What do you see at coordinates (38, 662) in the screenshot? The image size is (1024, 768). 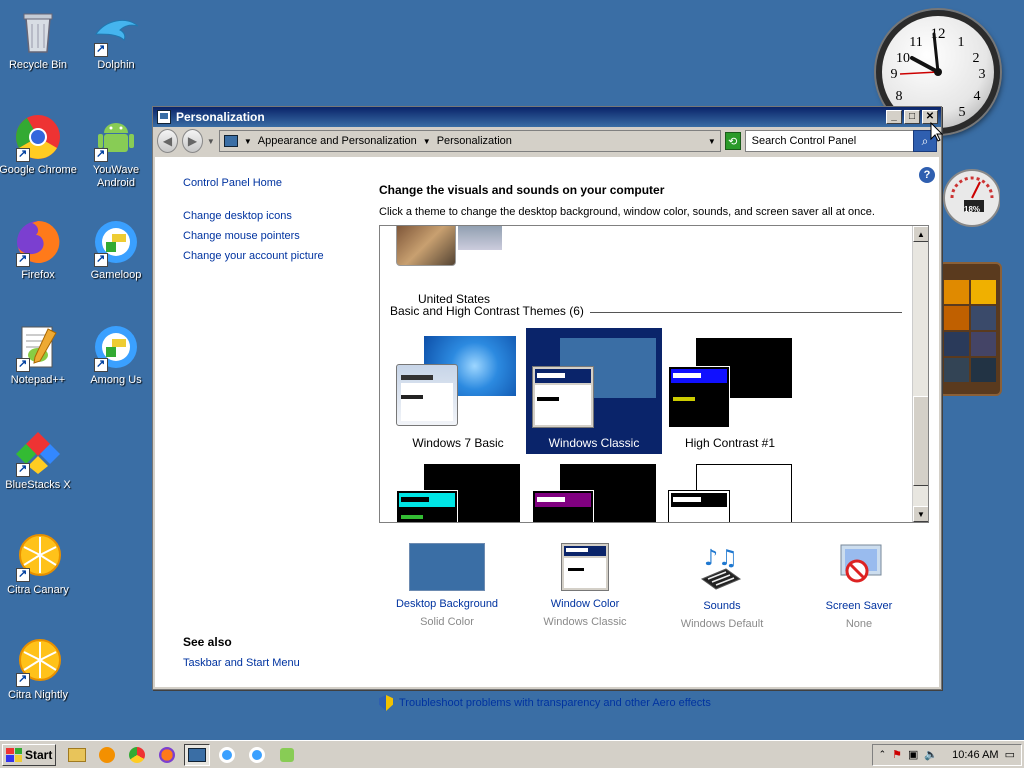 I see `citra-icon` at bounding box center [38, 662].